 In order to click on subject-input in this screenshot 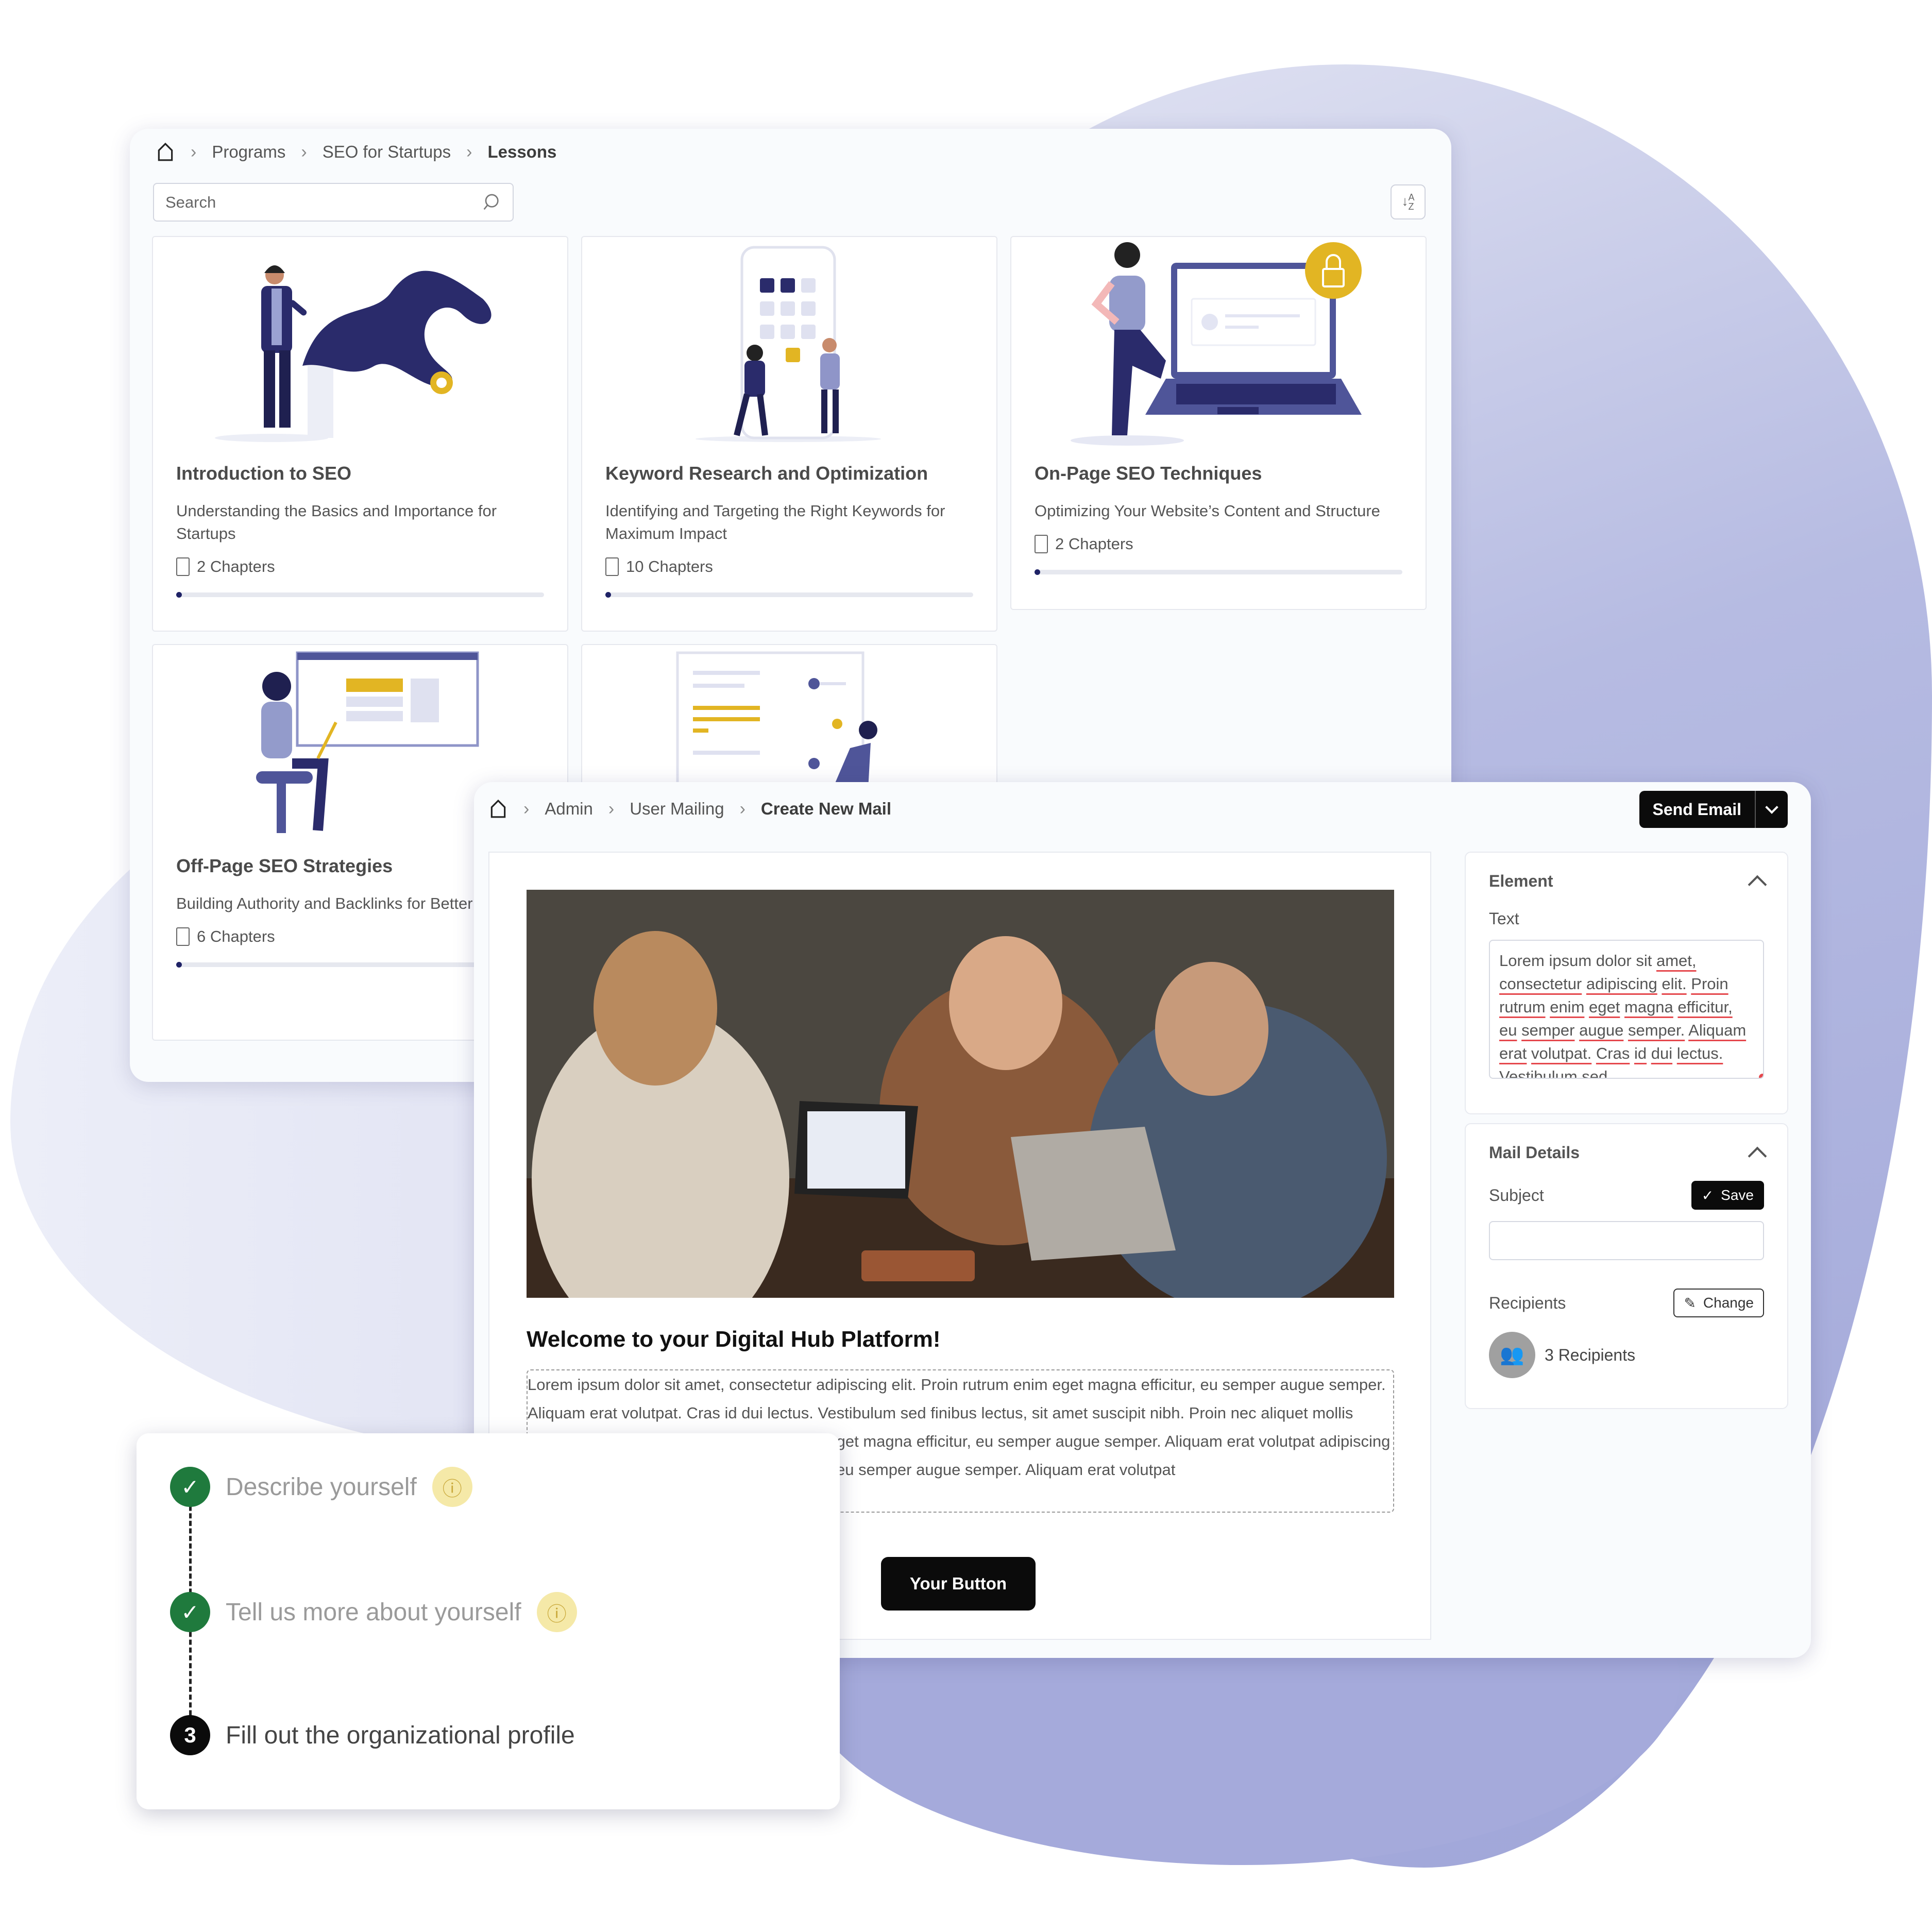, I will do `click(1626, 1240)`.